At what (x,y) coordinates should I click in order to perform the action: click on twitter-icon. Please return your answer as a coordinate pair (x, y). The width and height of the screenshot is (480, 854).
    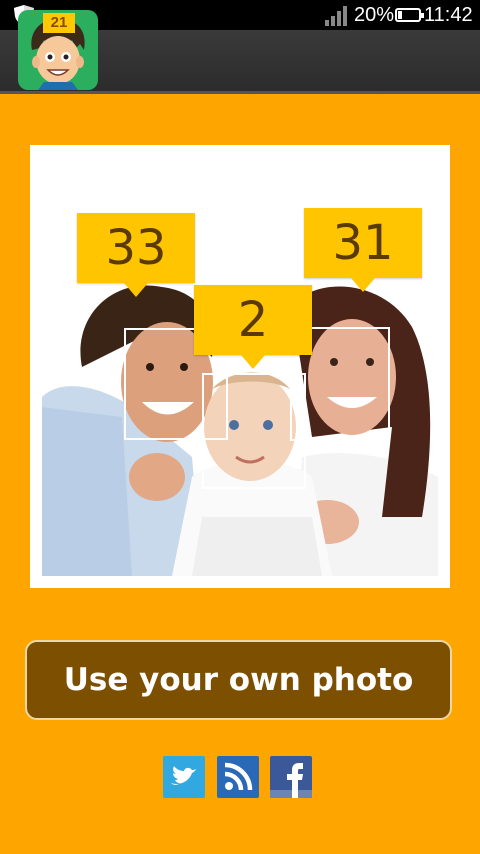
    Looking at the image, I should click on (184, 777).